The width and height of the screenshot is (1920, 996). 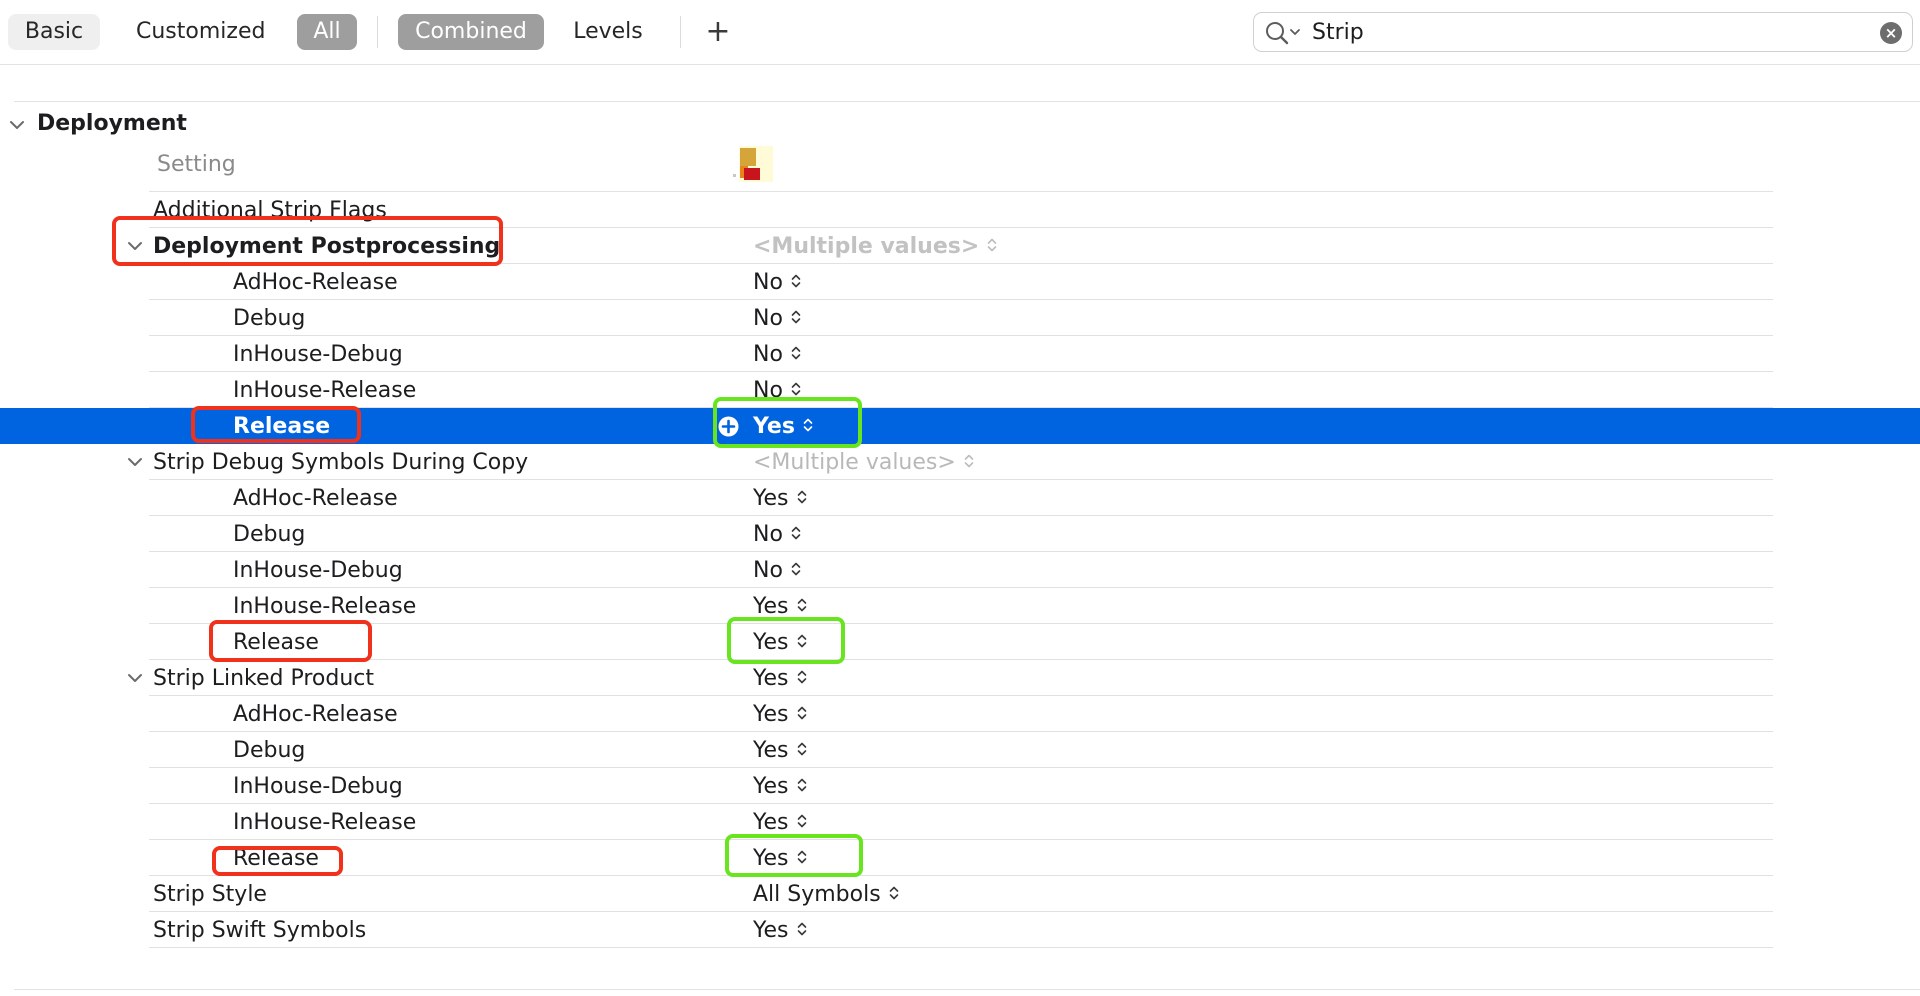 I want to click on setting-row: InHouse-Release No, so click(x=960, y=390).